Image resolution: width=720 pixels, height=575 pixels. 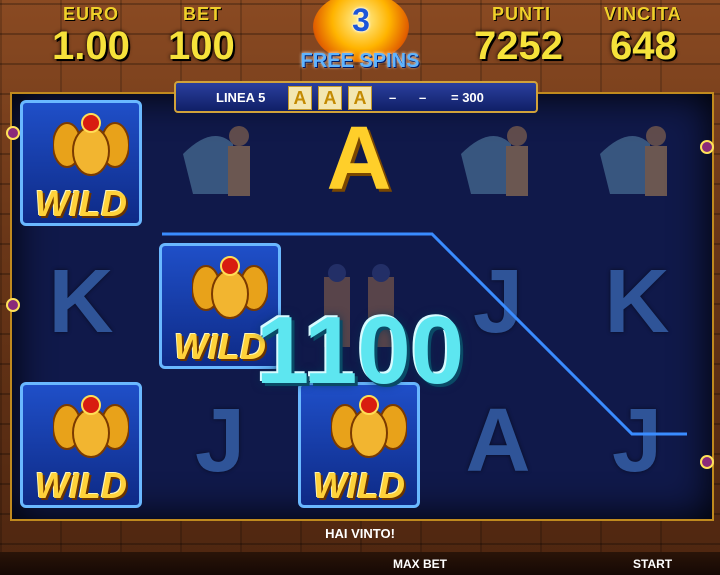 I want to click on line-label: LINEA 5, so click(x=241, y=97).